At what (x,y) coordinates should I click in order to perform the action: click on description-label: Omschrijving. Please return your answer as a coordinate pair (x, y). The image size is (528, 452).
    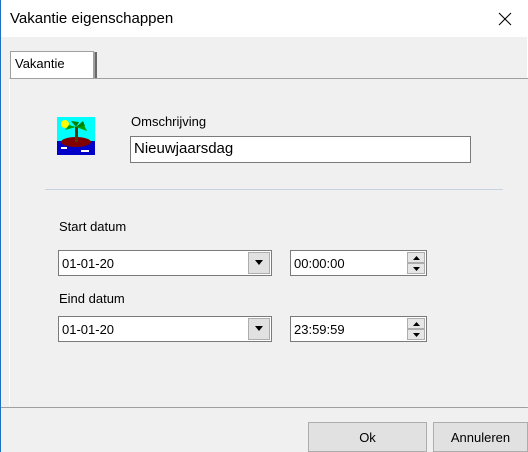
    Looking at the image, I should click on (169, 121).